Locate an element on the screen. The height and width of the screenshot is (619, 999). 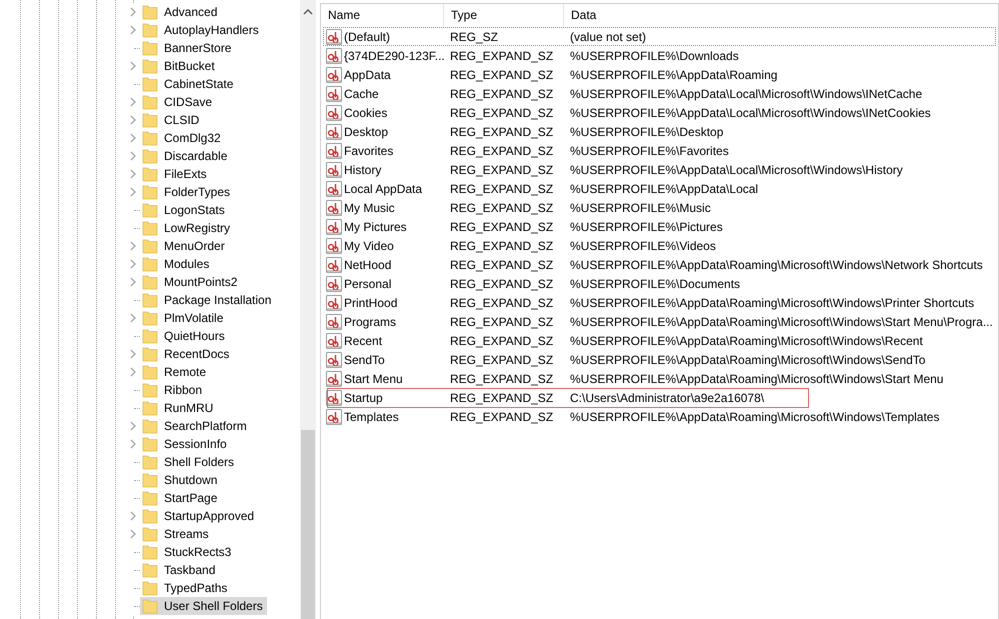
value-row: Recent REG_EXPAND_SZ %USERPROFILE%\AppData\Roaming\Microsoft\Windows\Recent is located at coordinates (659, 340).